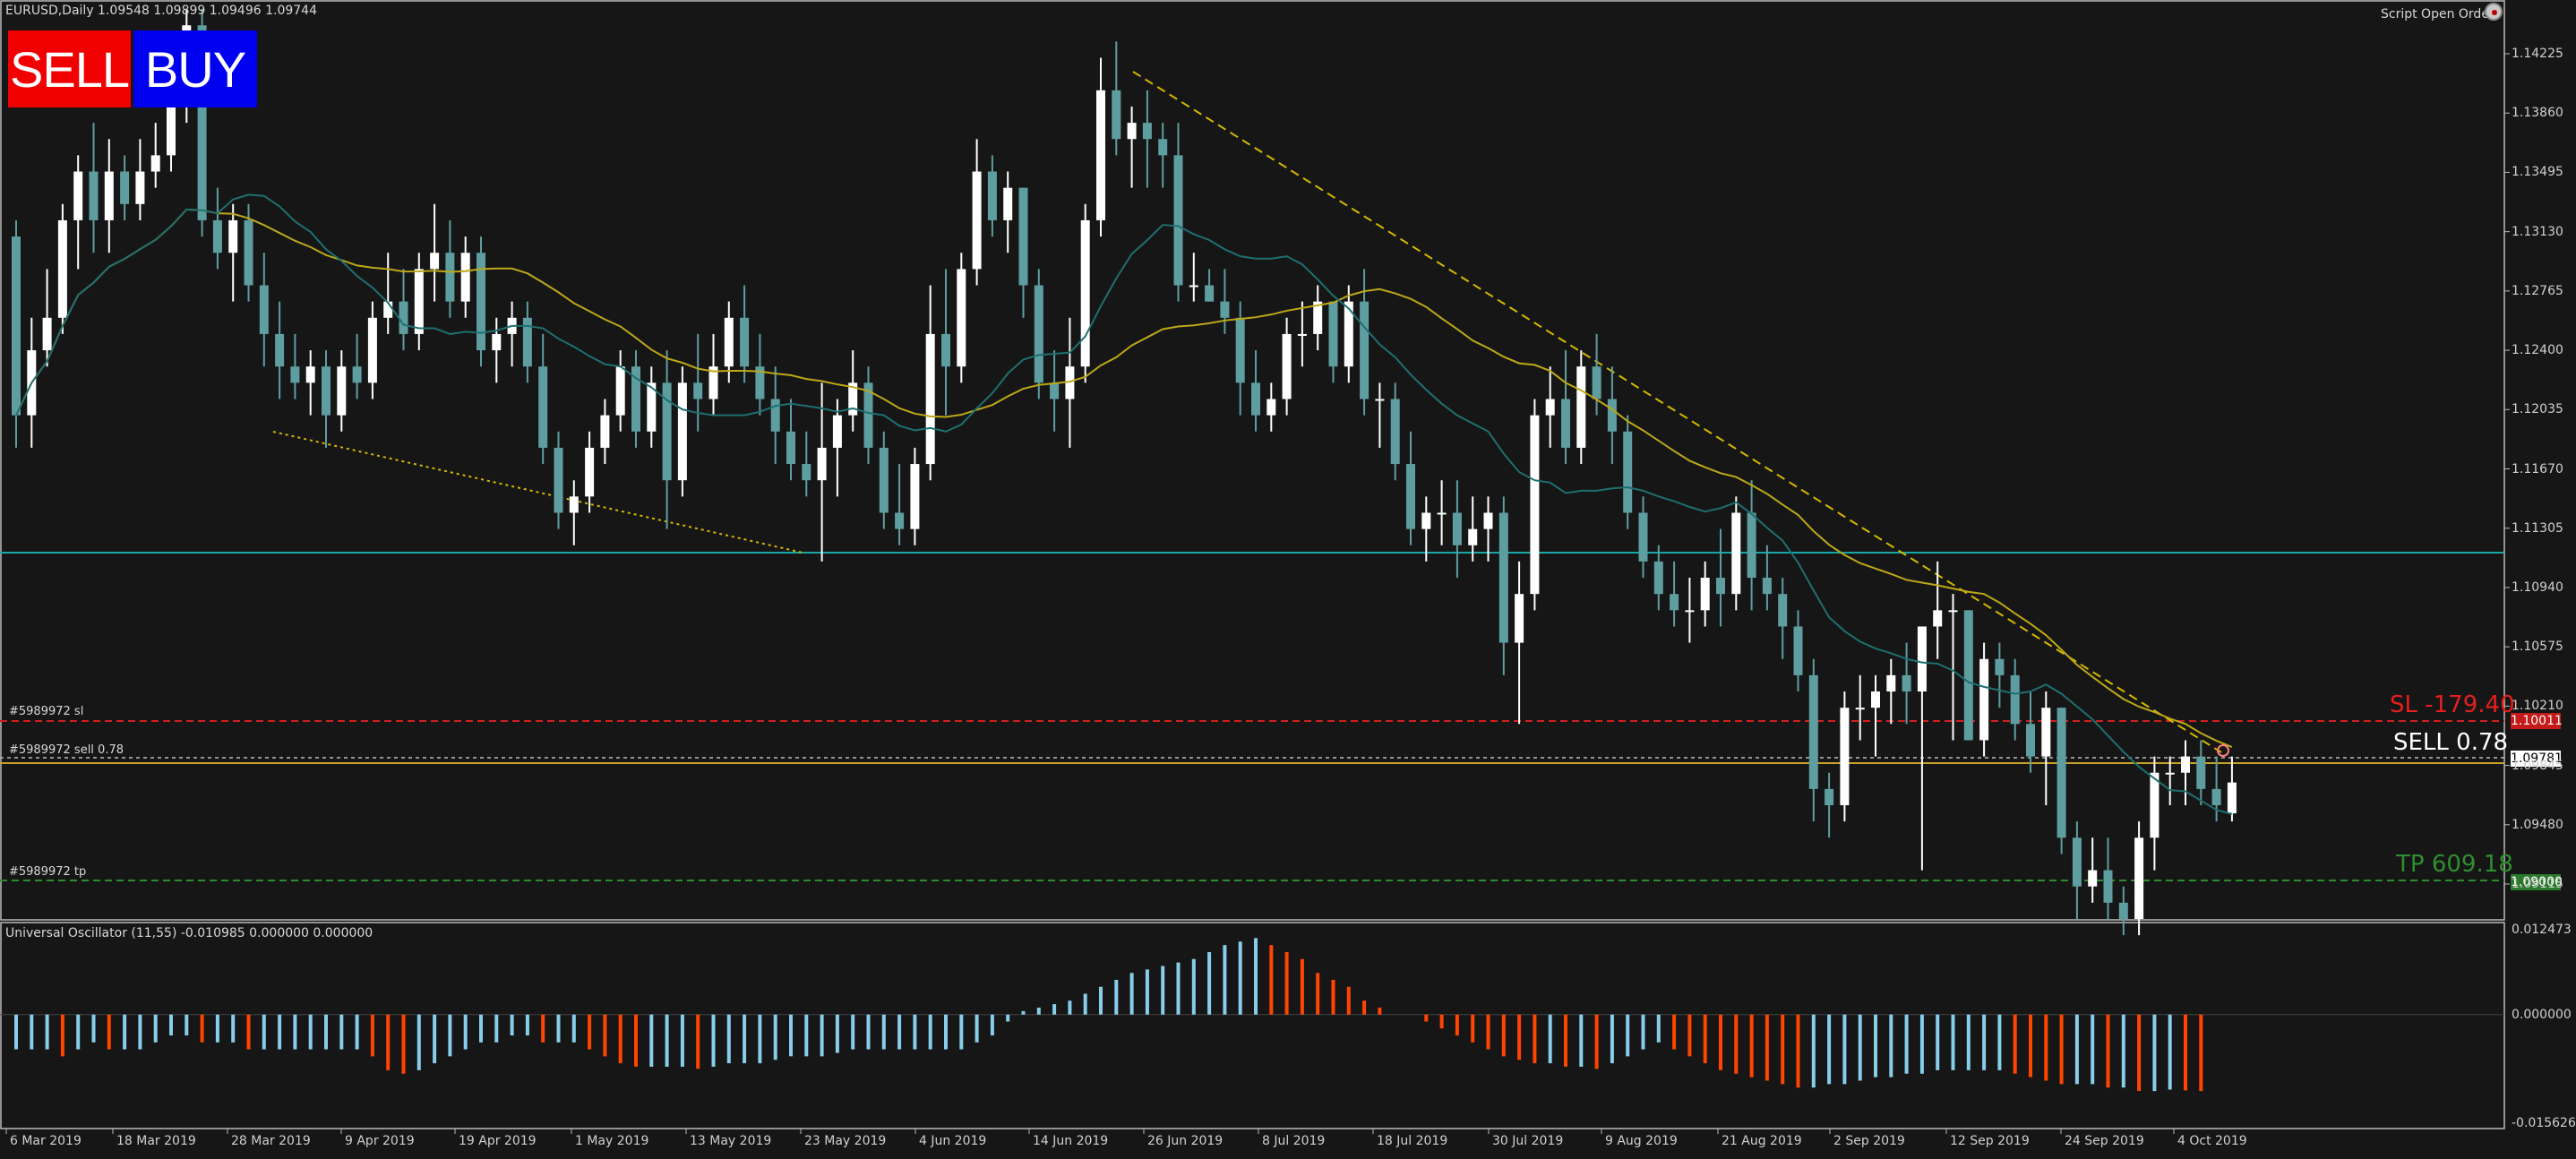 This screenshot has height=1159, width=2576. What do you see at coordinates (46, 712) in the screenshot?
I see `sl-line-tag: #5989972 sl` at bounding box center [46, 712].